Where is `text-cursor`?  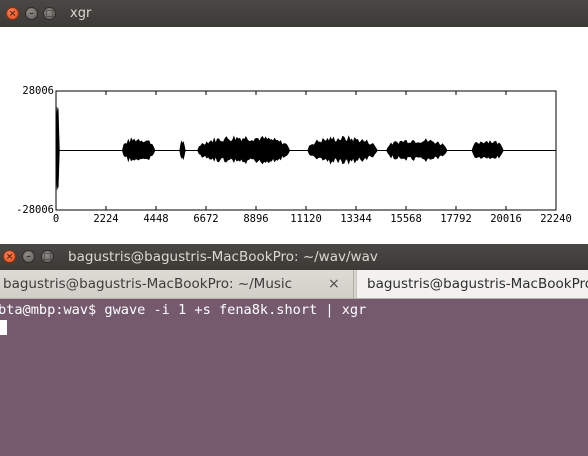 text-cursor is located at coordinates (3, 327).